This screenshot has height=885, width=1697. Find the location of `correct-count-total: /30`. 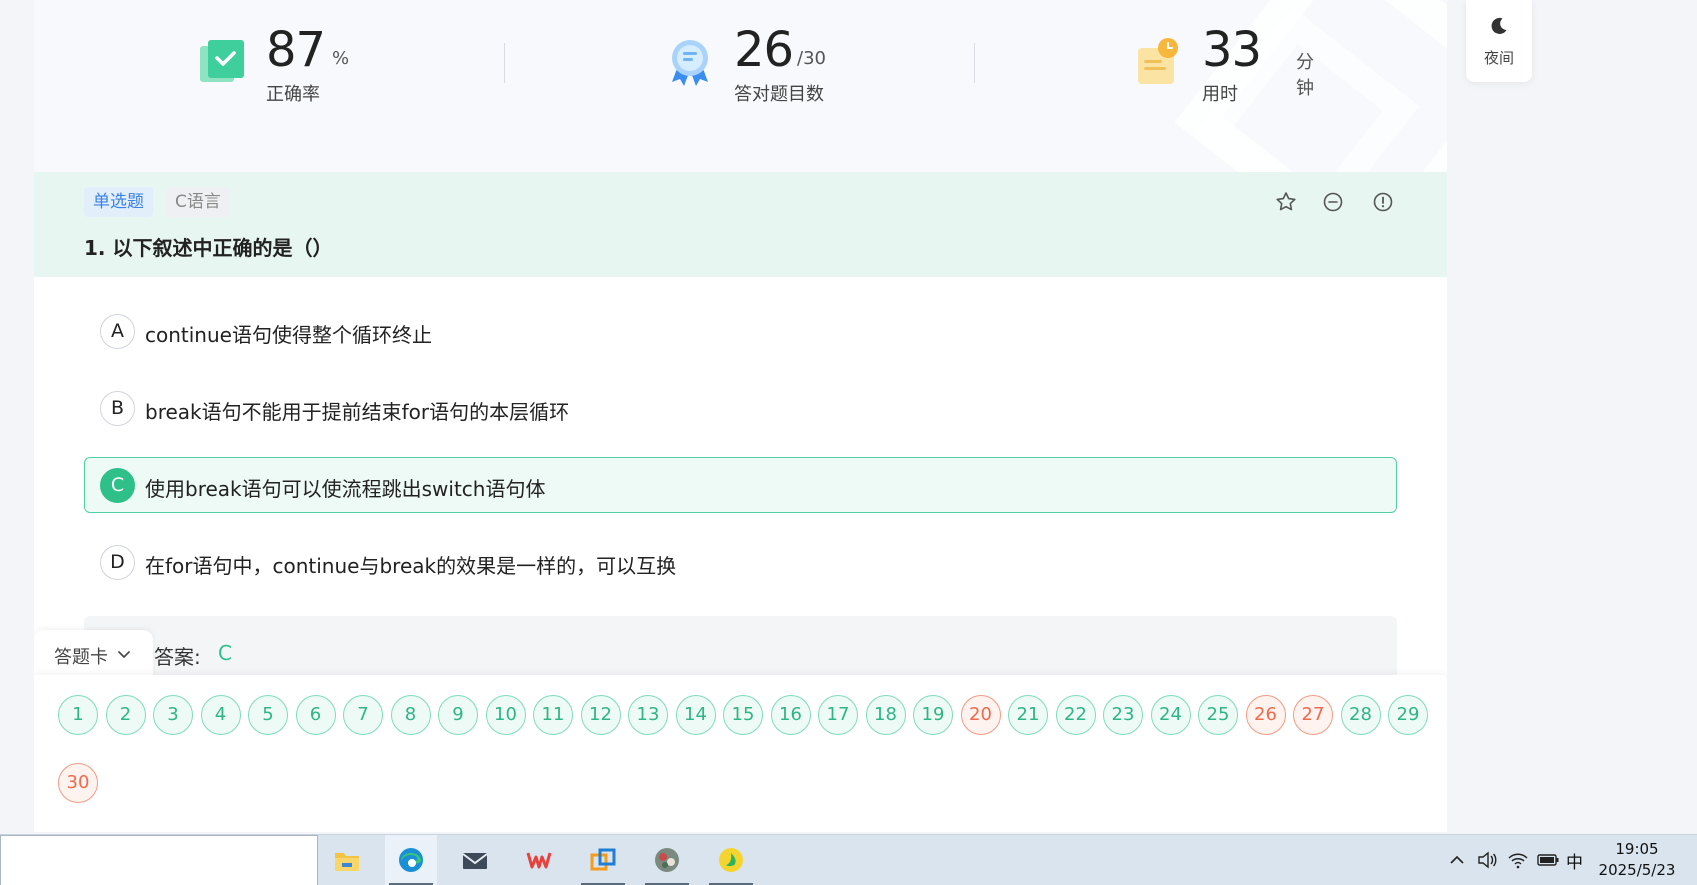

correct-count-total: /30 is located at coordinates (811, 58).